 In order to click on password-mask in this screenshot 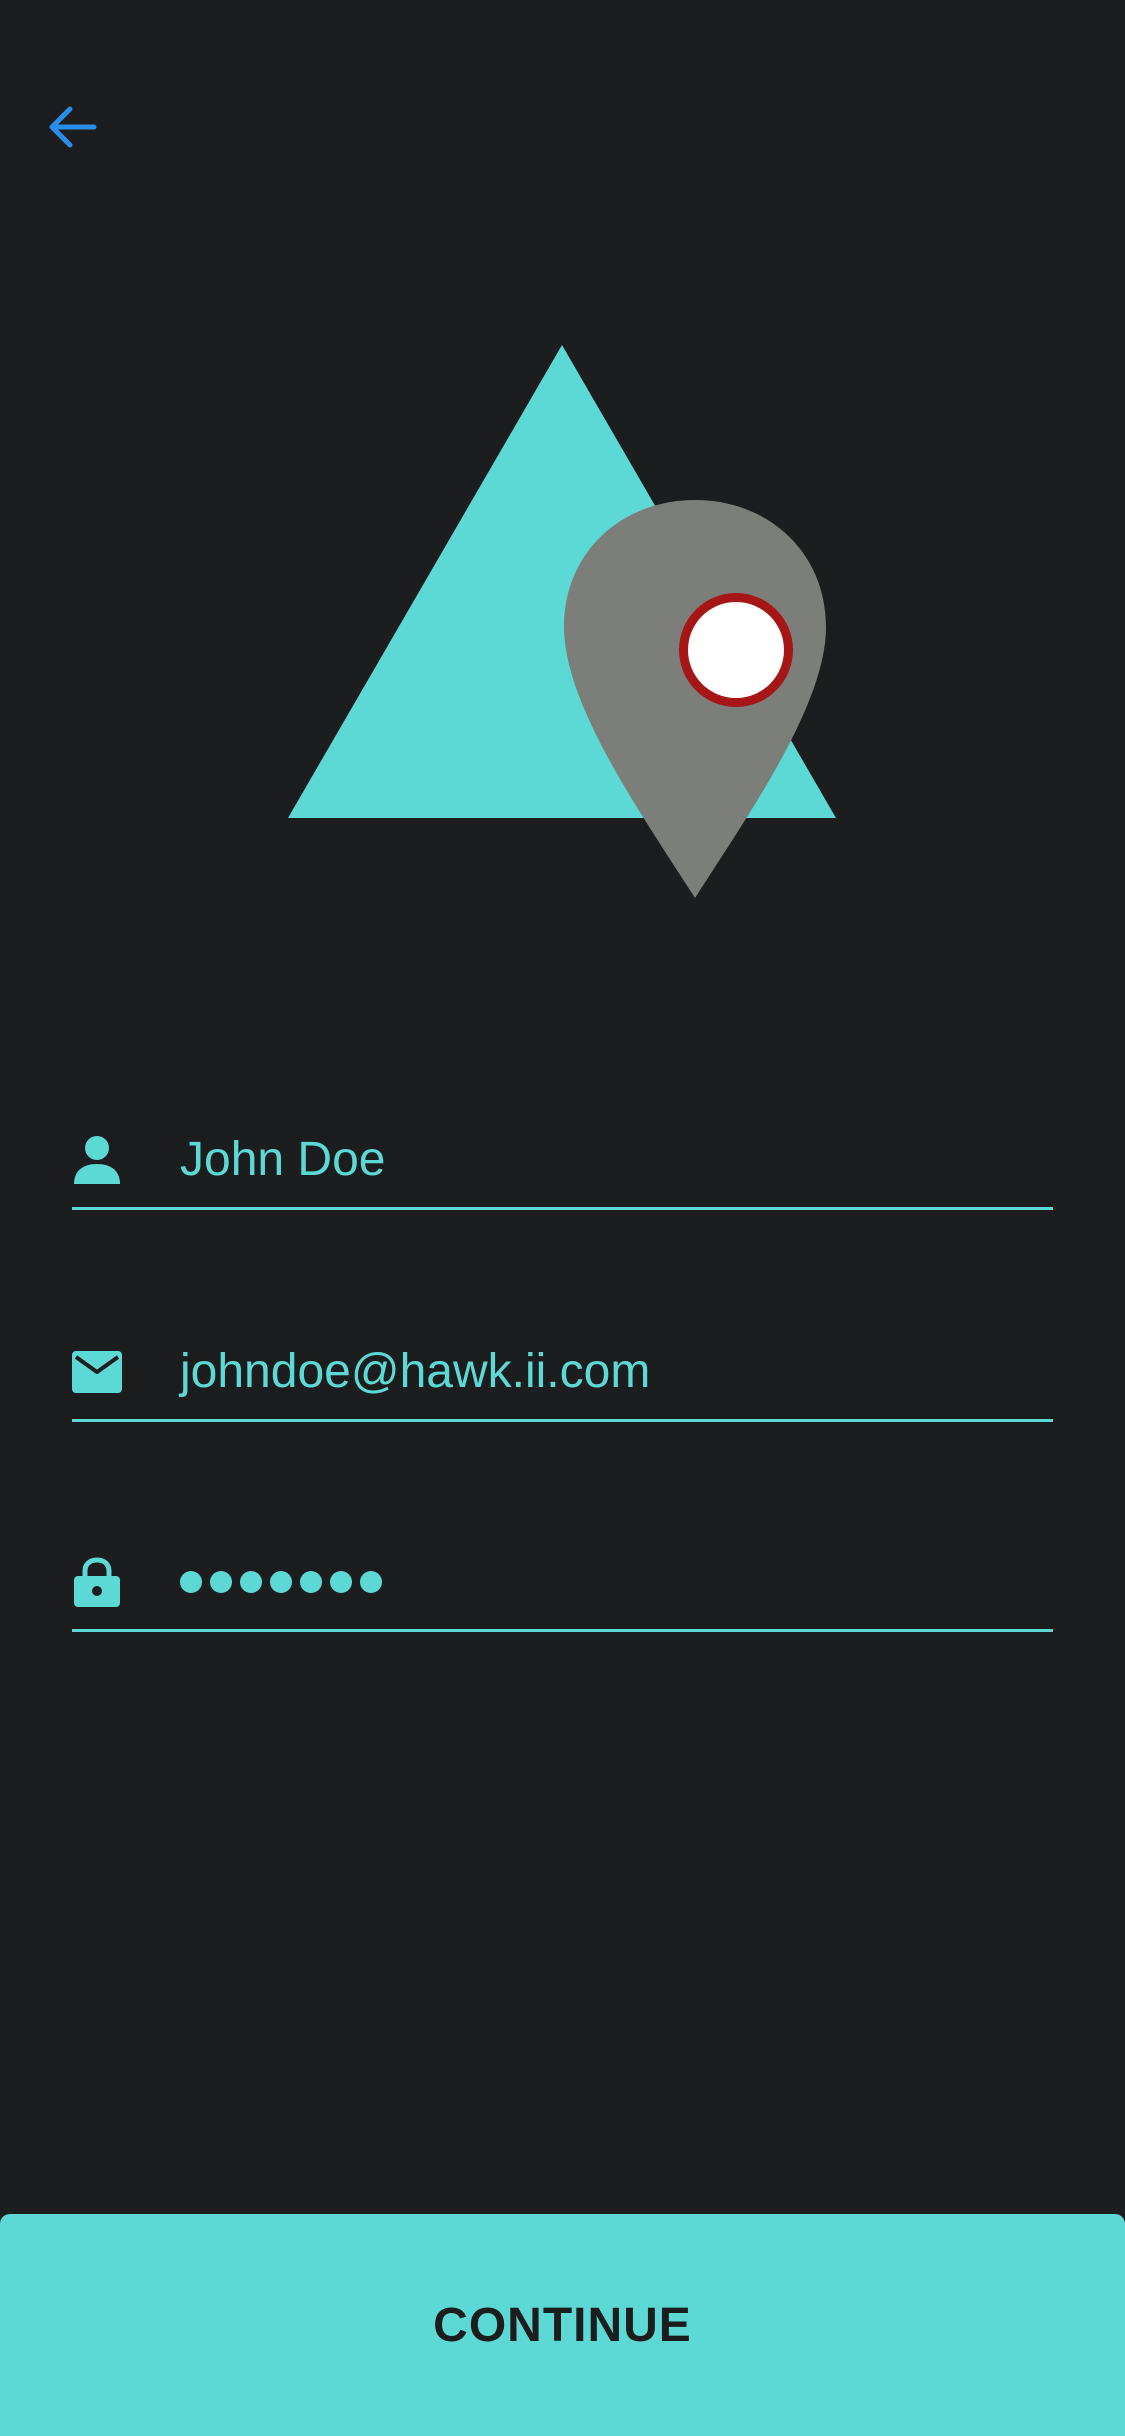, I will do `click(281, 1582)`.